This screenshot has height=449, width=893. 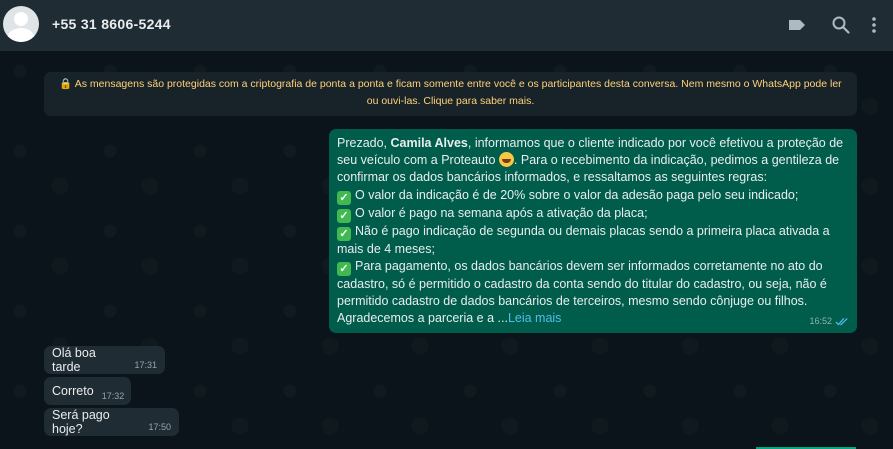 I want to click on read-more-link: Leia mais, so click(x=535, y=318).